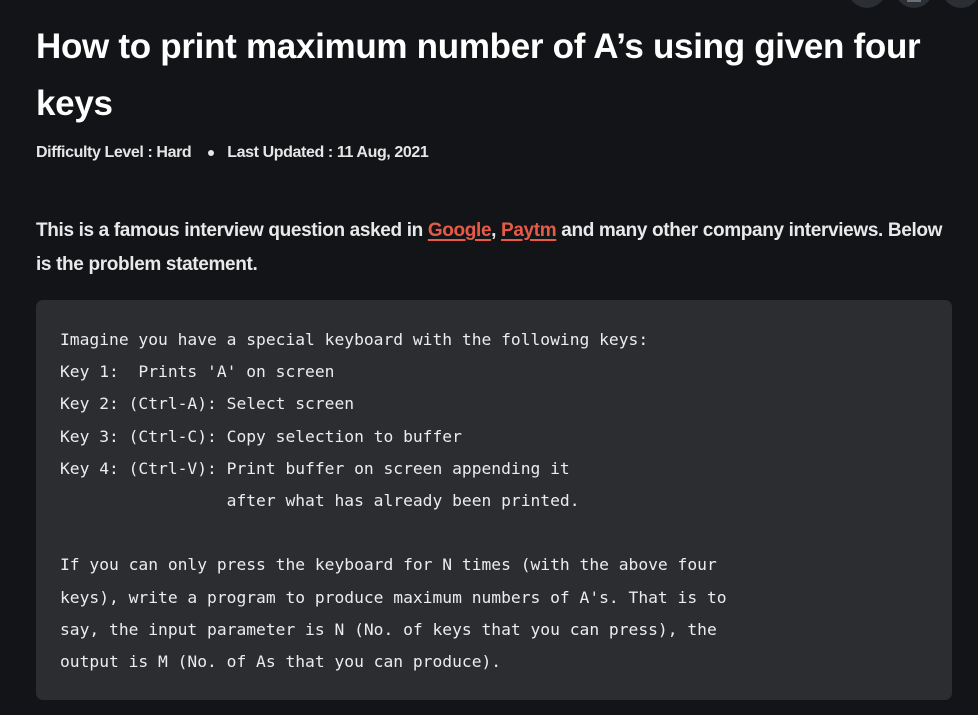 The image size is (978, 715). I want to click on separator-dot, so click(211, 153).